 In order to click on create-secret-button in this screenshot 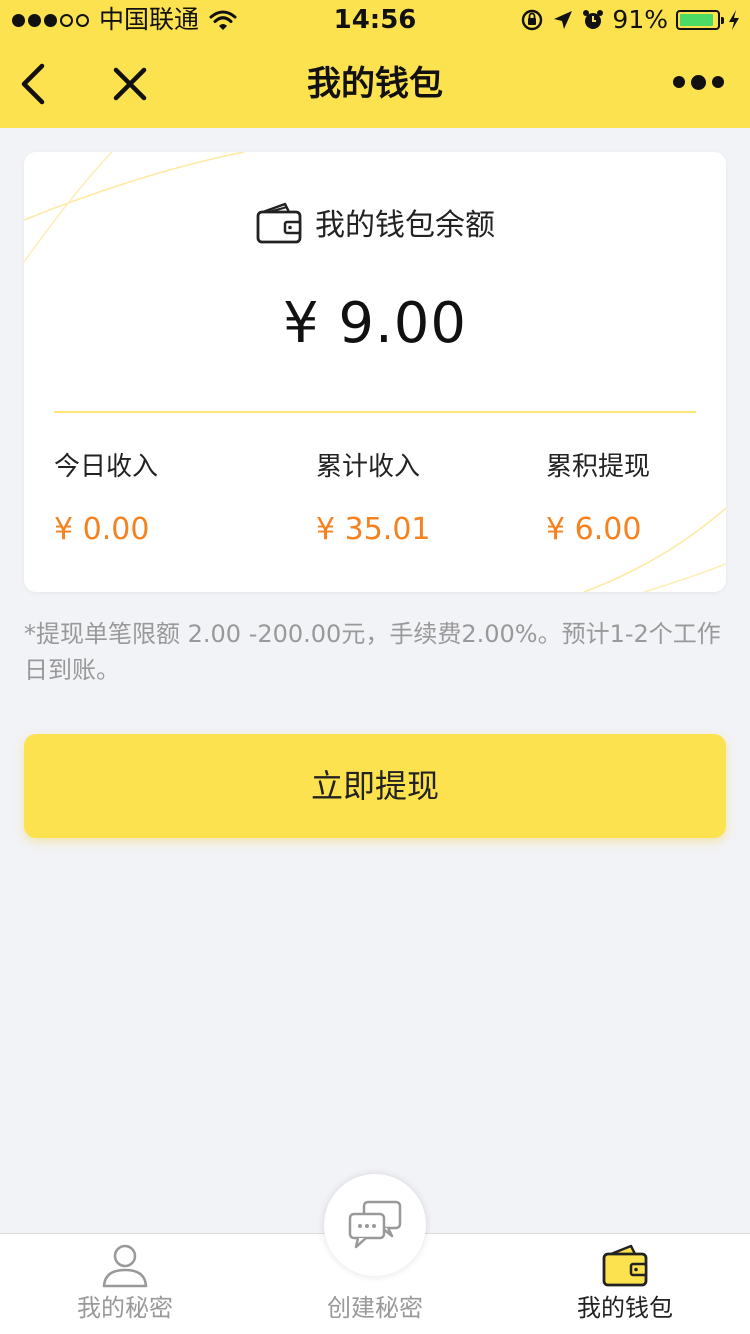, I will do `click(375, 1225)`.